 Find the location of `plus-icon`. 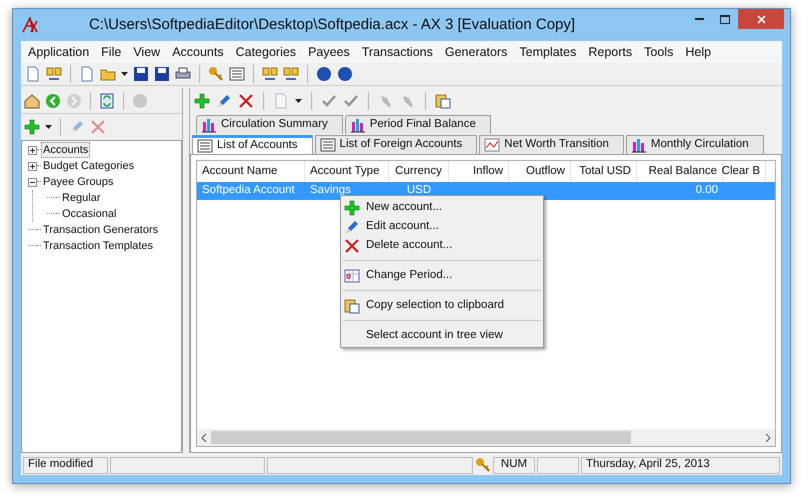

plus-icon is located at coordinates (352, 208).